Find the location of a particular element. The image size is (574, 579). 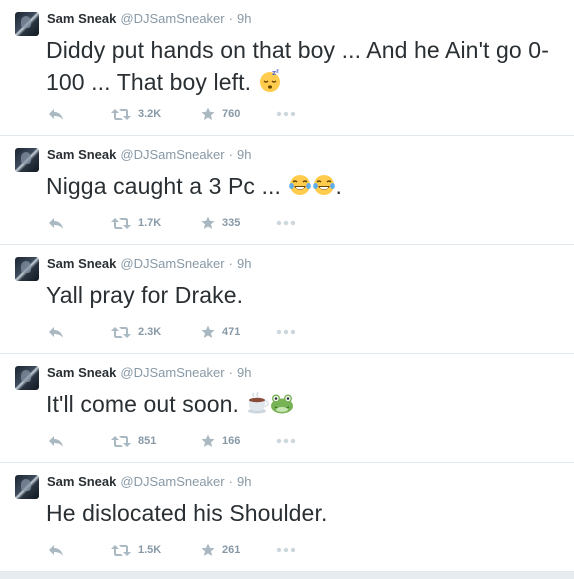

favorite-button: 760 is located at coordinates (235, 114).